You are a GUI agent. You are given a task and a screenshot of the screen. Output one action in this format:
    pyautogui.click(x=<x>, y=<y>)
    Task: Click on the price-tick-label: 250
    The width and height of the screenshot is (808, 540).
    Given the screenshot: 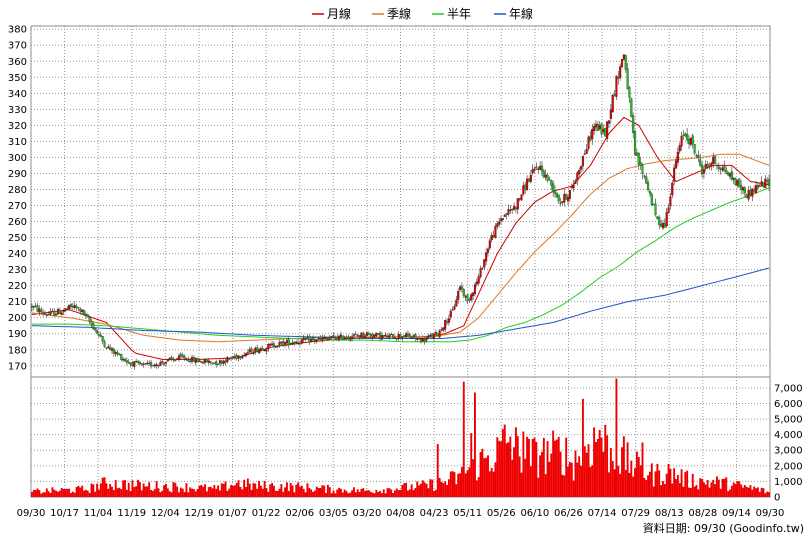 What is the action you would take?
    pyautogui.click(x=17, y=238)
    